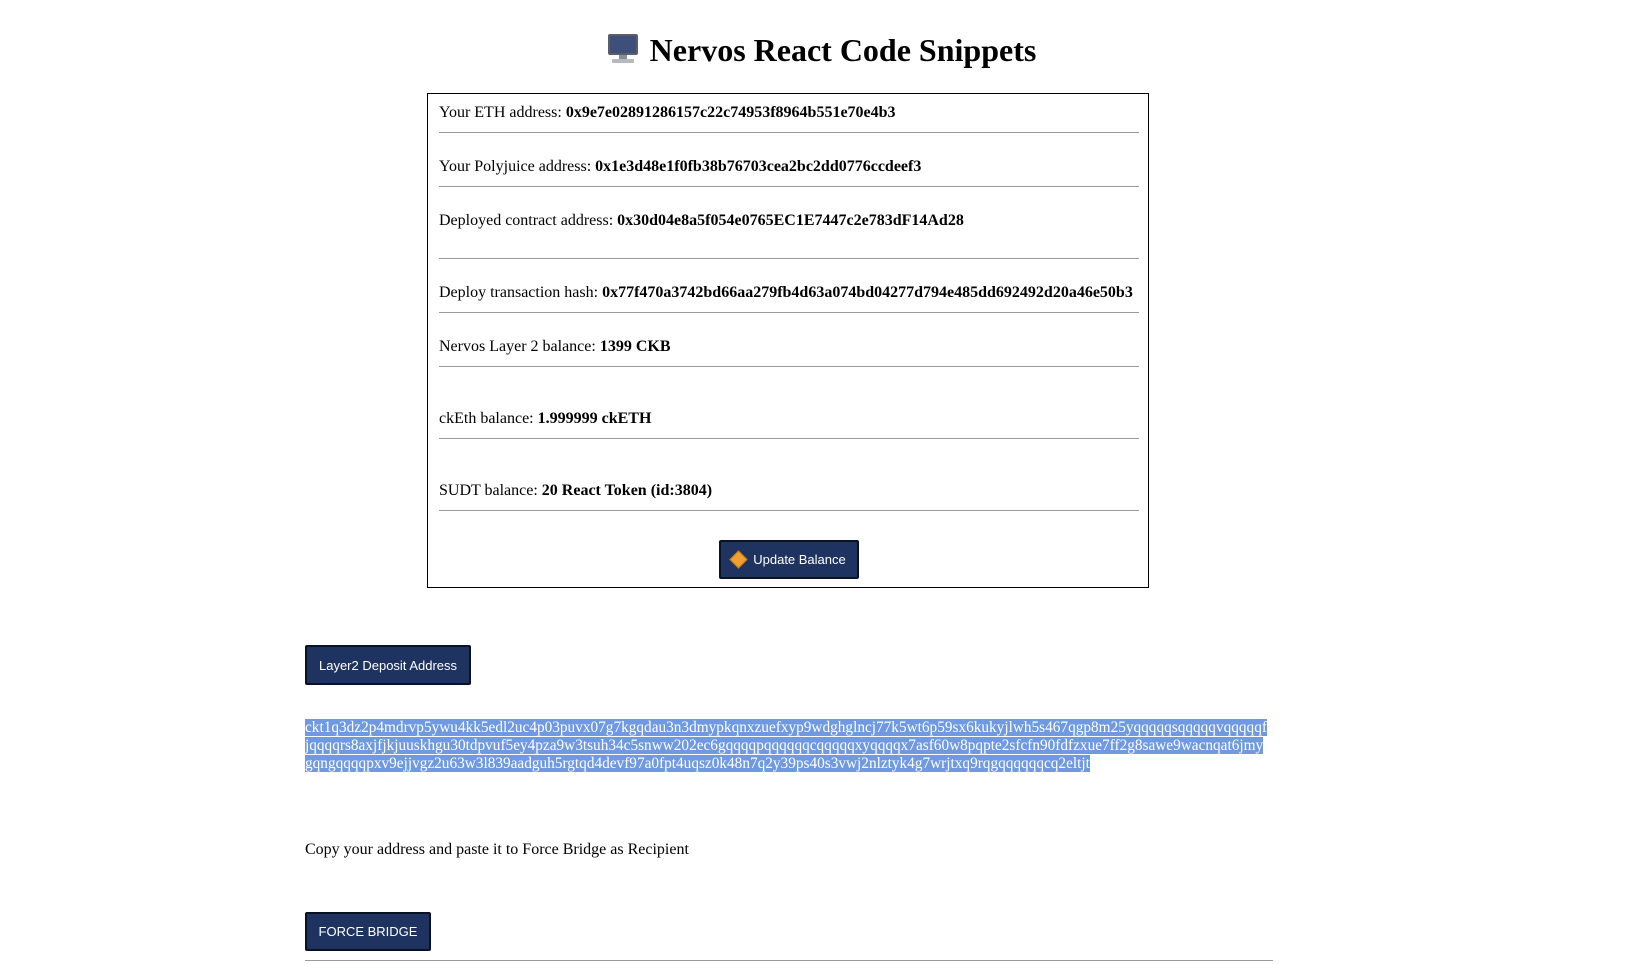 Image resolution: width=1642 pixels, height=964 pixels. I want to click on force-bridge-label: FORCE BRIDGE, so click(368, 931).